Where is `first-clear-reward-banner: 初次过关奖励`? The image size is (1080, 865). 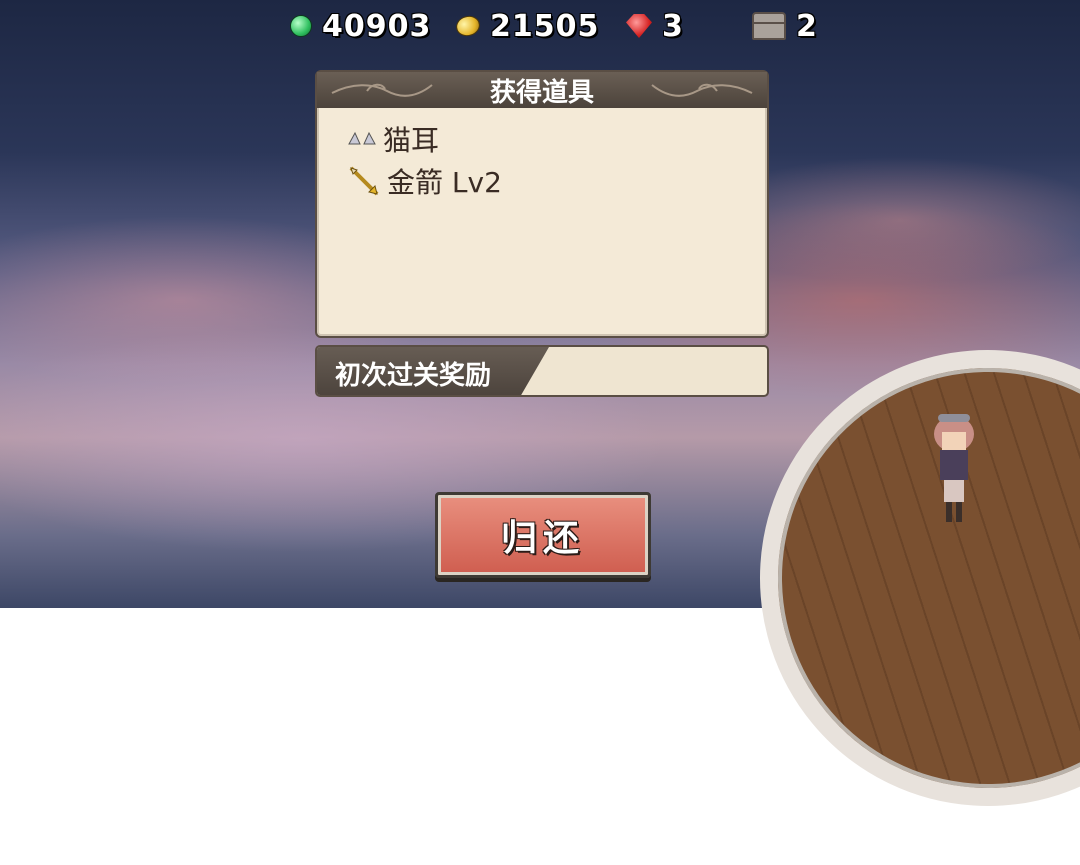 first-clear-reward-banner: 初次过关奖励 is located at coordinates (542, 371).